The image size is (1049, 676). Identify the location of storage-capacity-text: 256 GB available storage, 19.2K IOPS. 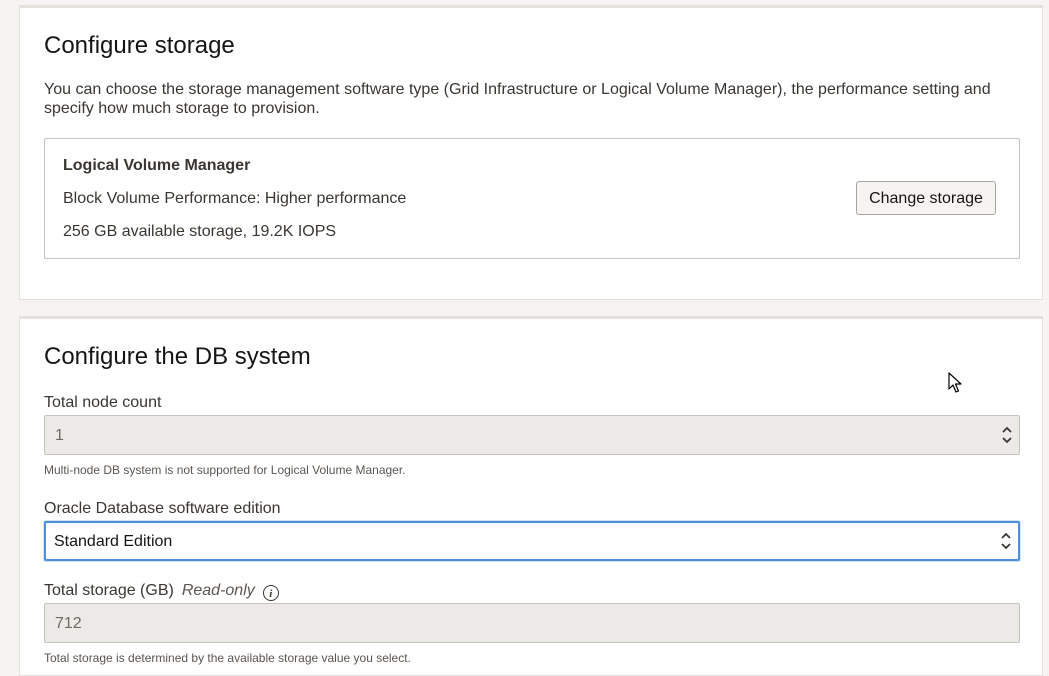
(200, 231).